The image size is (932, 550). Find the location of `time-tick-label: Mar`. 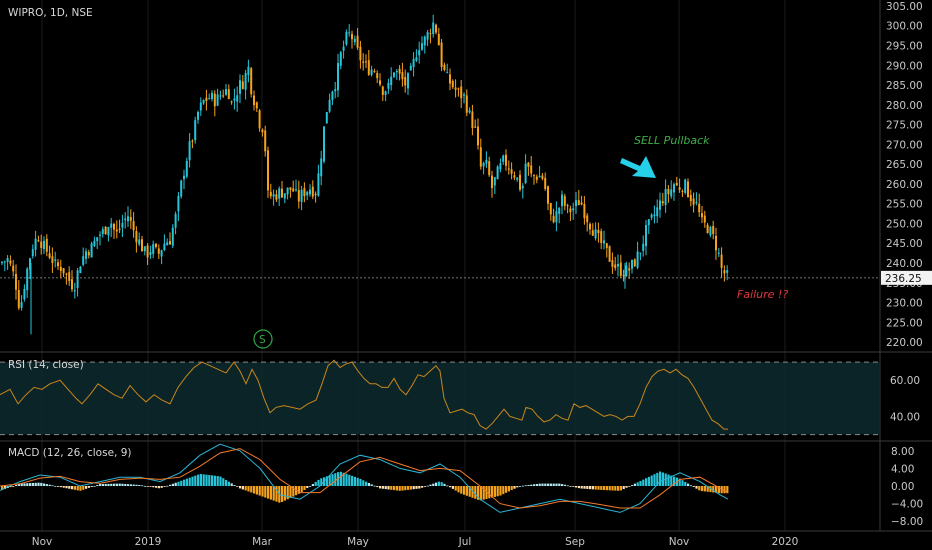

time-tick-label: Mar is located at coordinates (262, 542).